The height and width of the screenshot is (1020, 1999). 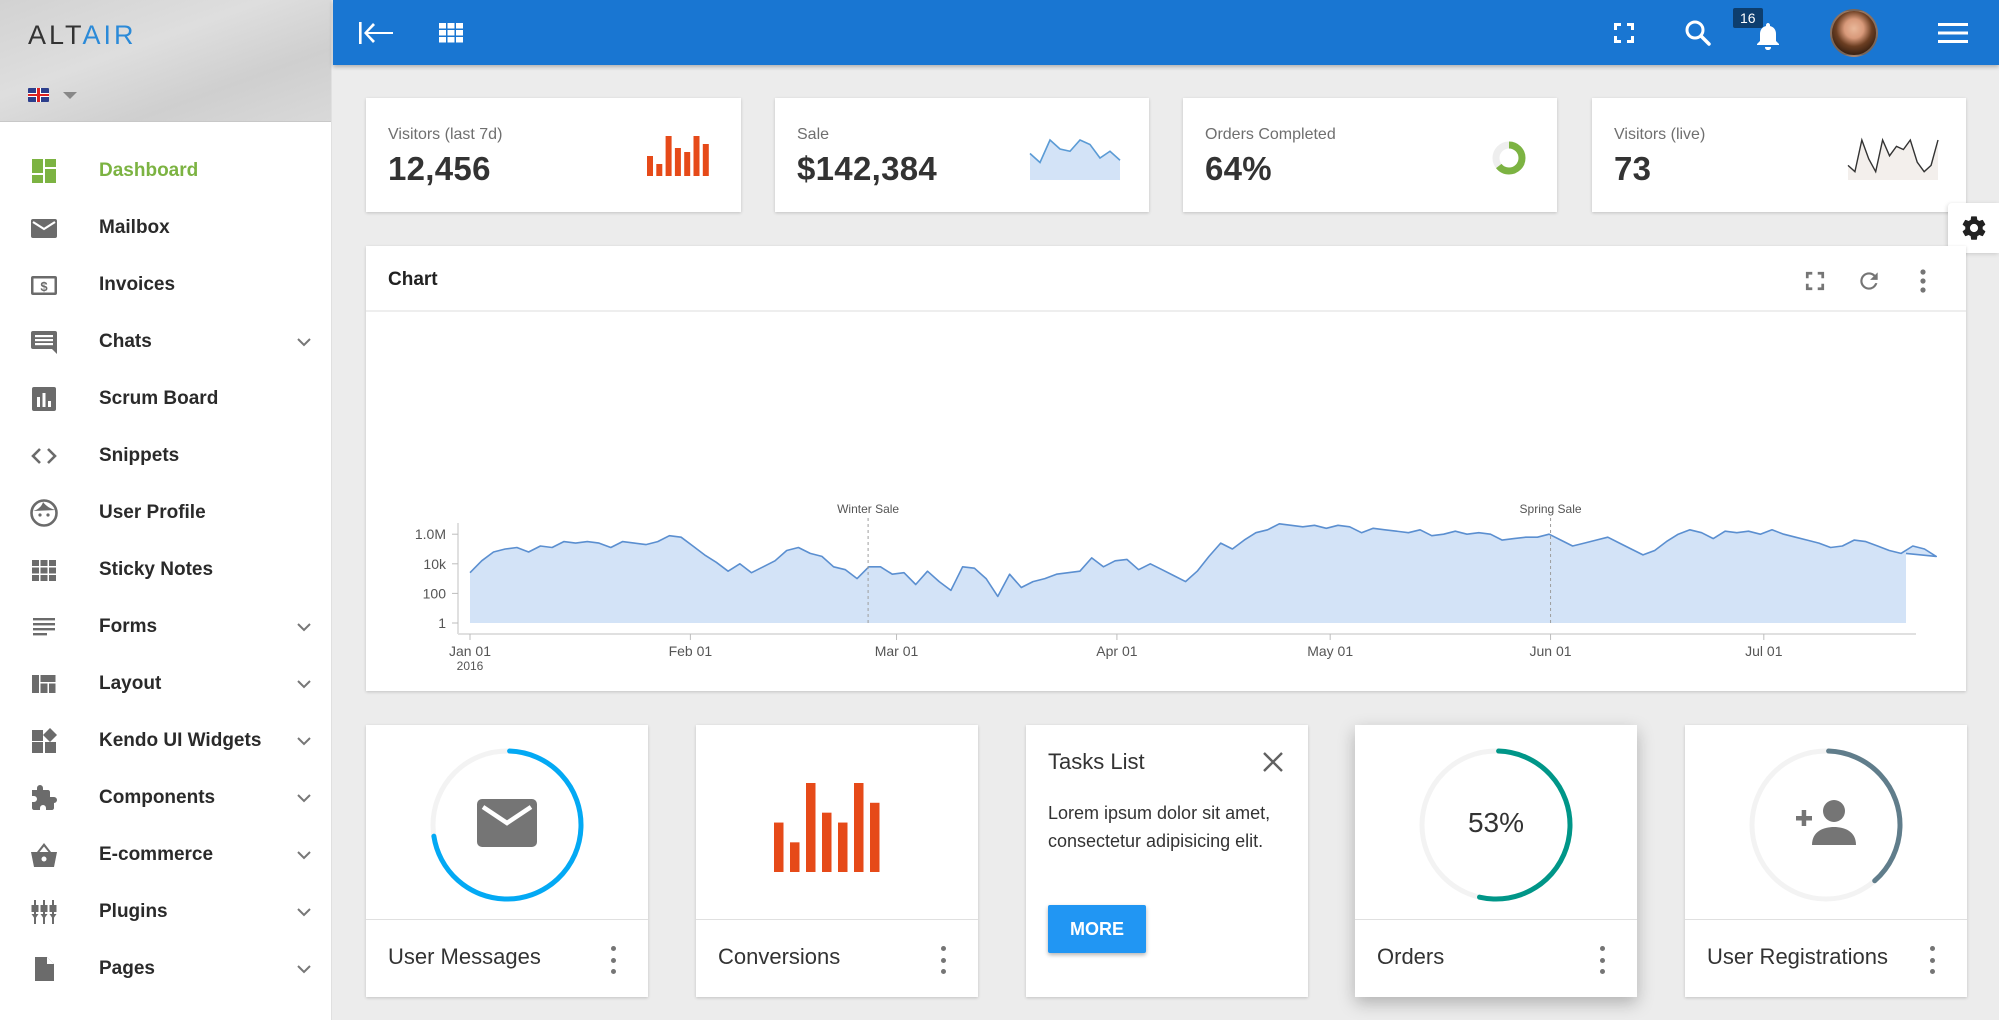 What do you see at coordinates (165, 341) in the screenshot?
I see `sidebar-item-chats: Chats` at bounding box center [165, 341].